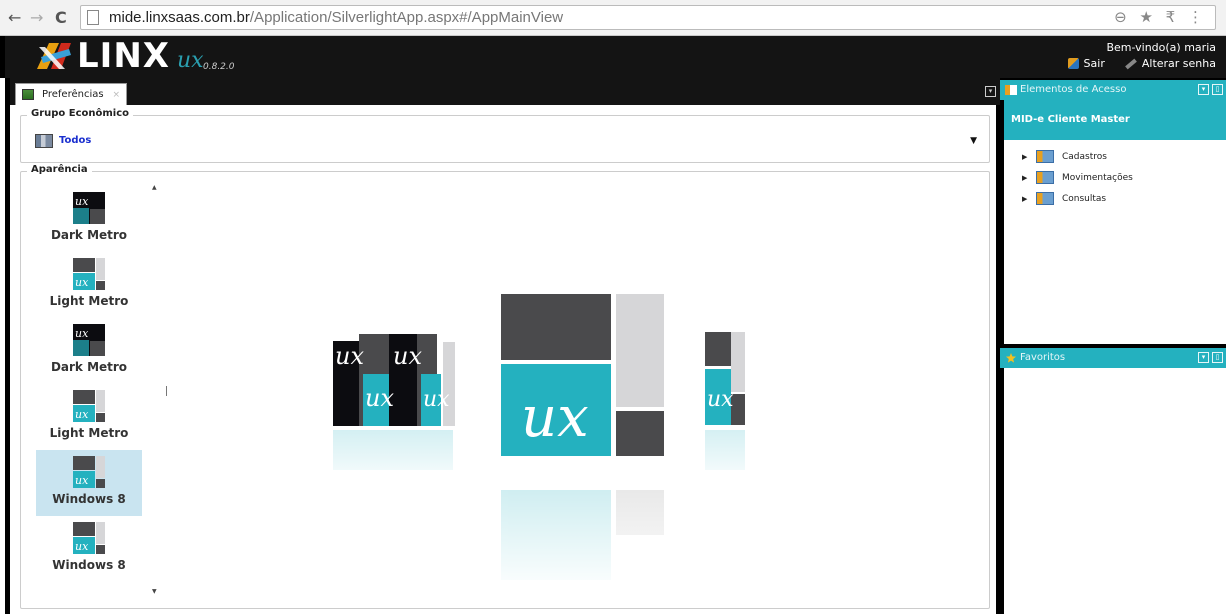  Describe the element at coordinates (1178, 63) in the screenshot. I see `change-password-label: Alterar senha` at that location.